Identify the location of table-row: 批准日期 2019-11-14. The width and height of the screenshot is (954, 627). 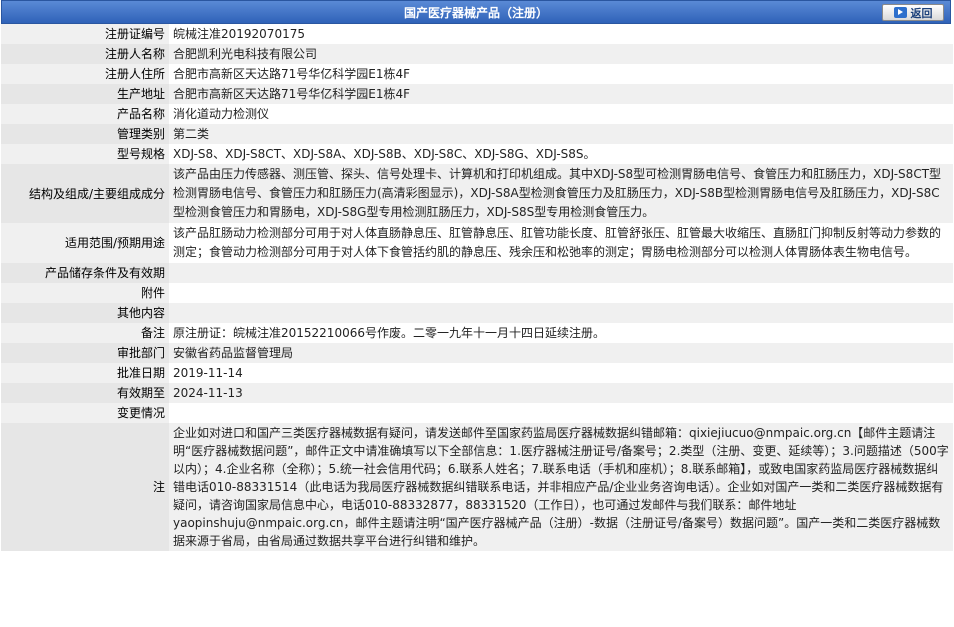
(477, 373).